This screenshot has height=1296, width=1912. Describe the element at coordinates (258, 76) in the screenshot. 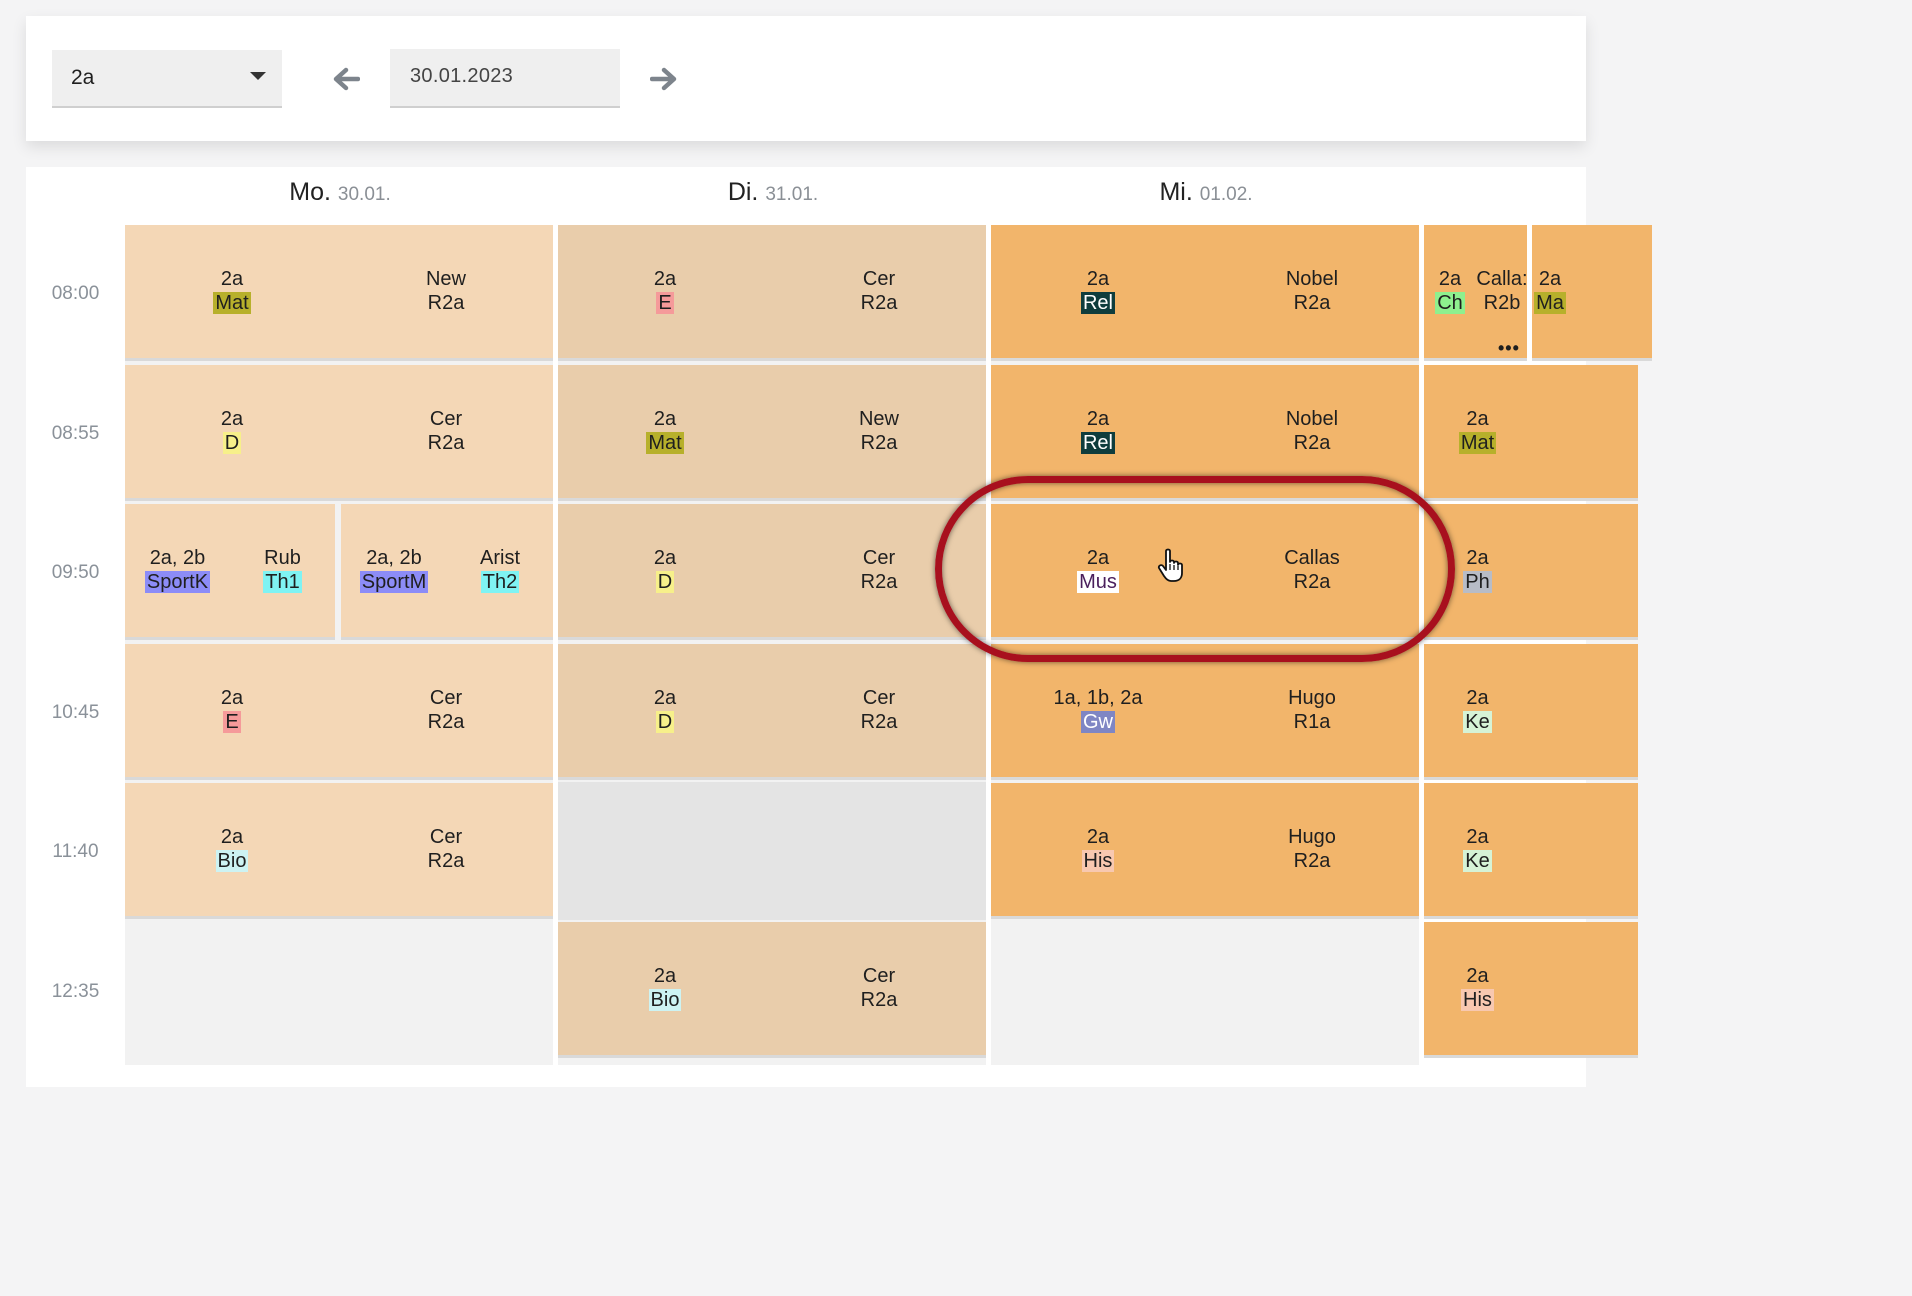

I see `chevron-down-icon` at that location.